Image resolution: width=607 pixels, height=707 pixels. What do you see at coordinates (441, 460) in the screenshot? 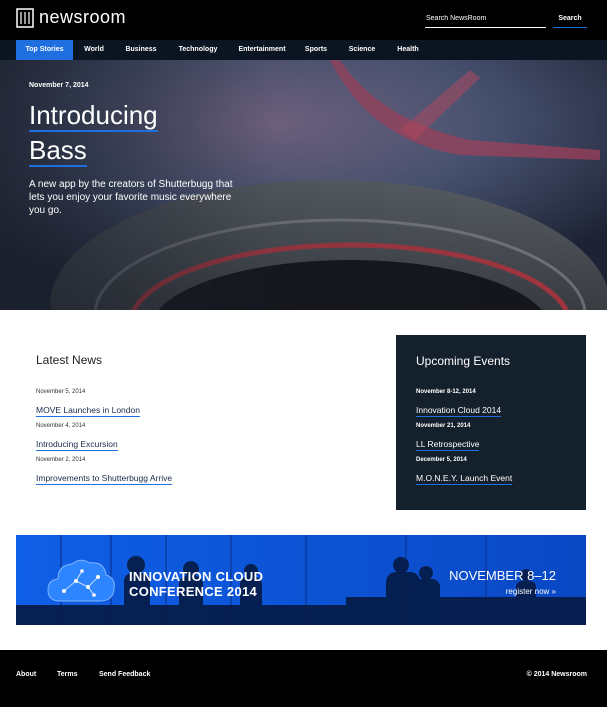
I see `event-date: December 5, 2014` at bounding box center [441, 460].